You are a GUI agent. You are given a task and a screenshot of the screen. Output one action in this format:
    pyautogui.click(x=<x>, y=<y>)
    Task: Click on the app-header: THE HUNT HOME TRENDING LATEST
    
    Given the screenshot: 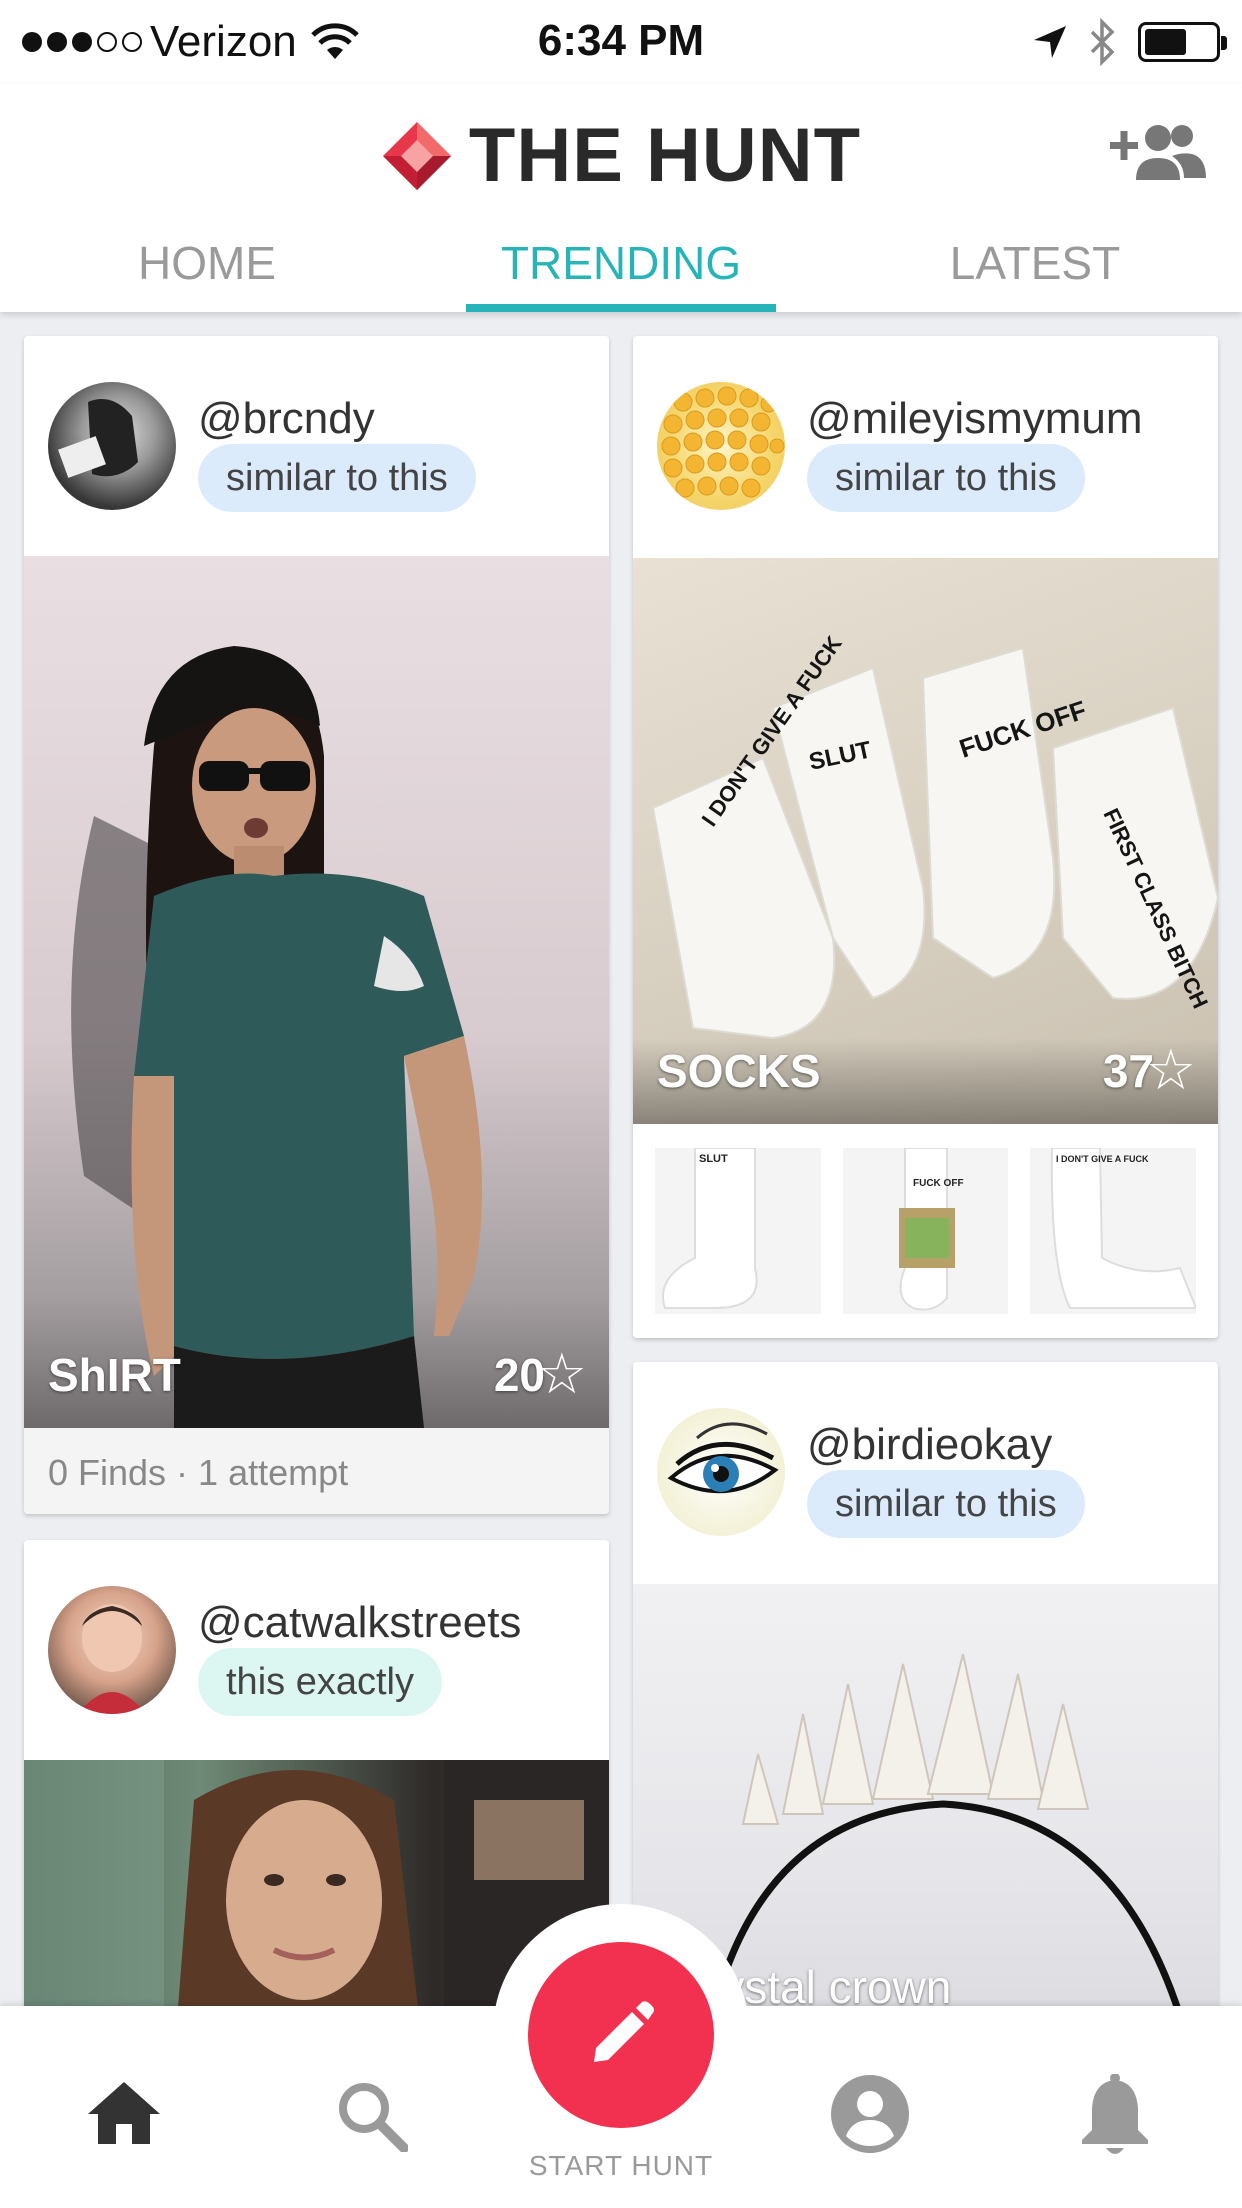 What is the action you would take?
    pyautogui.click(x=621, y=198)
    